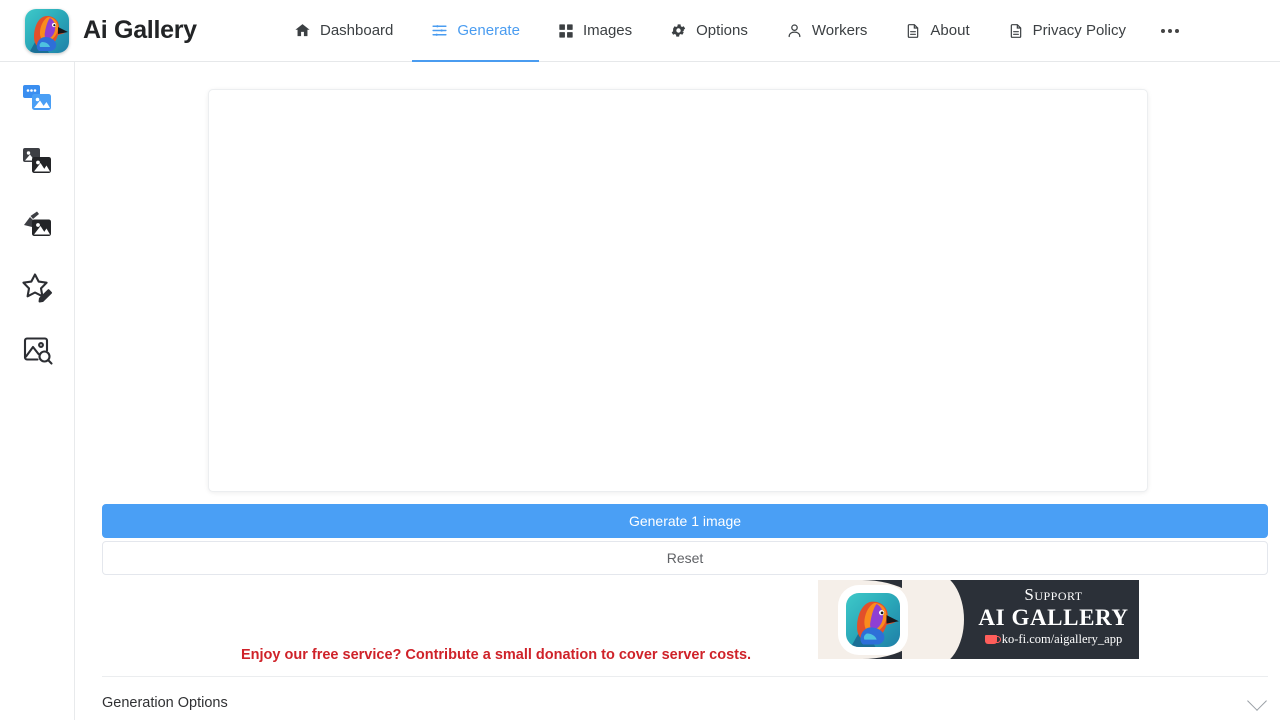 The image size is (1280, 720). I want to click on sidebar-item-text-to-image, so click(37, 100).